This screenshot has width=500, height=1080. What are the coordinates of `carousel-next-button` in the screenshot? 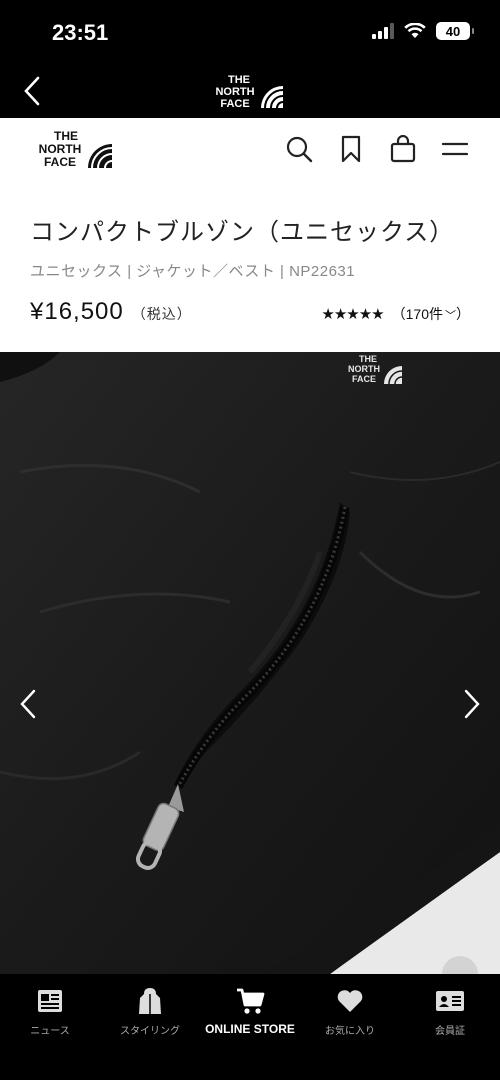 It's located at (472, 704).